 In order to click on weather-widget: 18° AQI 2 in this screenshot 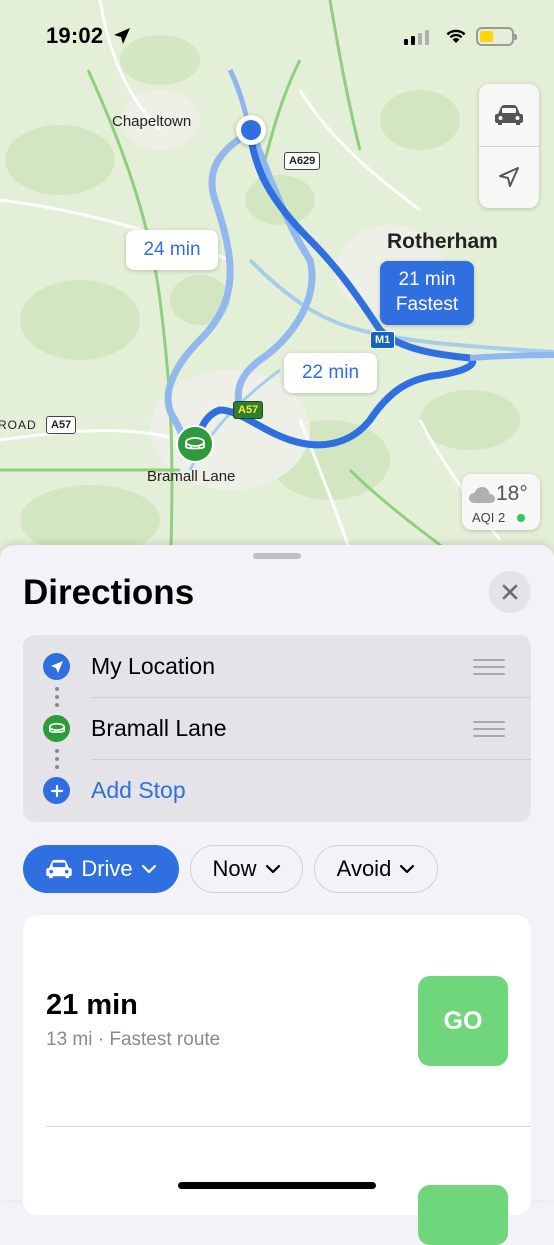, I will do `click(501, 502)`.